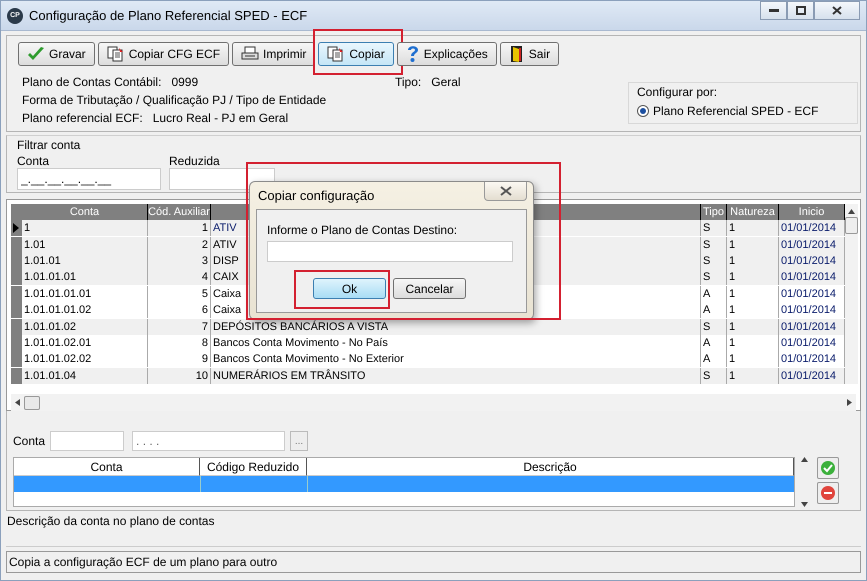 Image resolution: width=867 pixels, height=581 pixels. What do you see at coordinates (168, 15) in the screenshot?
I see `window-title: Configuração de Plano Referencial SPED - ECF` at bounding box center [168, 15].